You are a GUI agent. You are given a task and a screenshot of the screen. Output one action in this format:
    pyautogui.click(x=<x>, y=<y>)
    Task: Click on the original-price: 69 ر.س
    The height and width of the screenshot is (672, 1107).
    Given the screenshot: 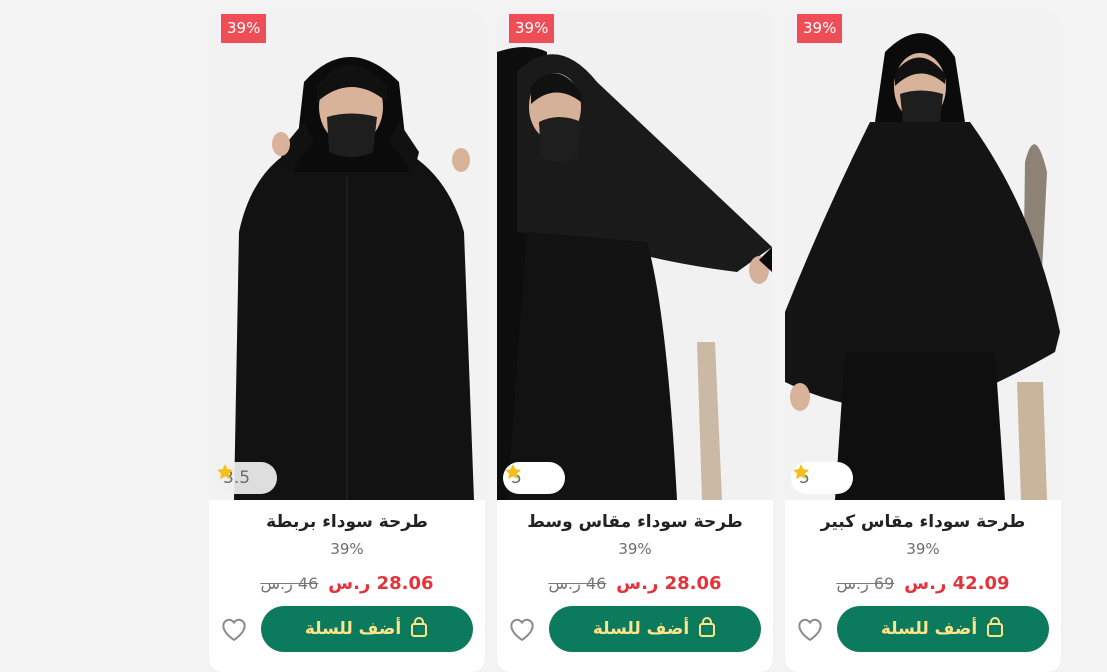 What is the action you would take?
    pyautogui.click(x=865, y=583)
    